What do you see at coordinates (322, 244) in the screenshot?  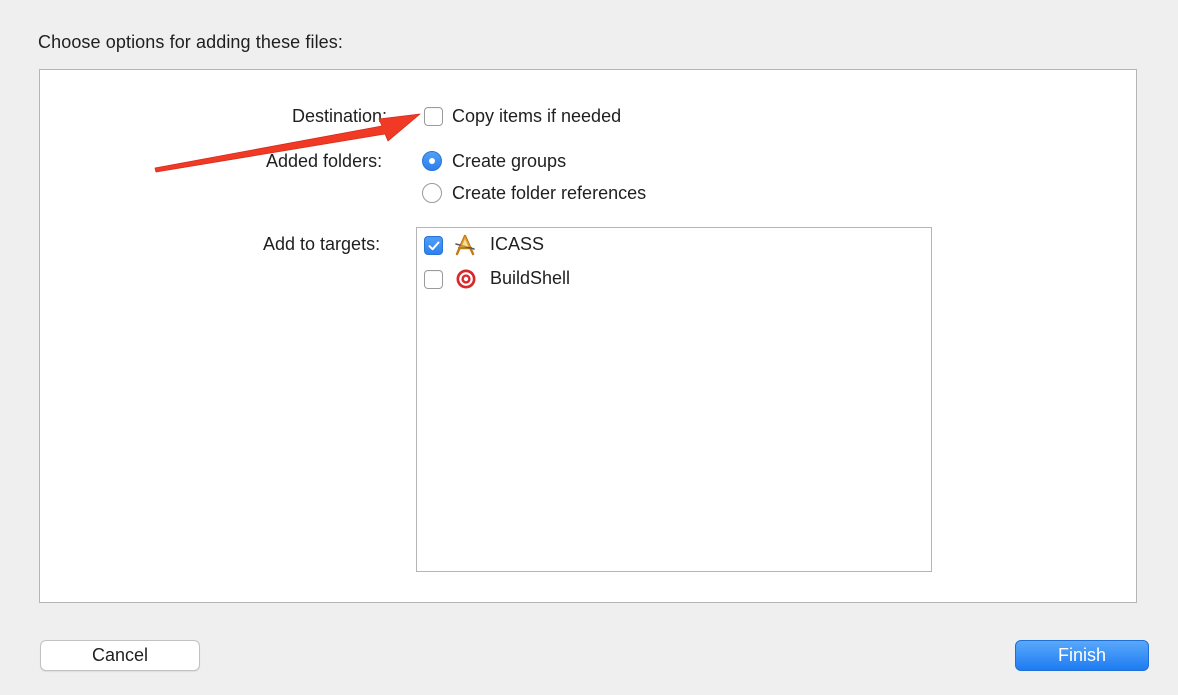 I see `add-to-targets-label: Add to targets:` at bounding box center [322, 244].